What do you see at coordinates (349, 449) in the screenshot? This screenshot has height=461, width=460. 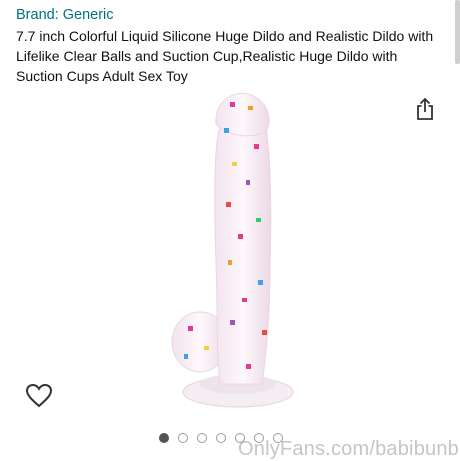 I see `watermark: OnlyFans.com/babibunbun` at bounding box center [349, 449].